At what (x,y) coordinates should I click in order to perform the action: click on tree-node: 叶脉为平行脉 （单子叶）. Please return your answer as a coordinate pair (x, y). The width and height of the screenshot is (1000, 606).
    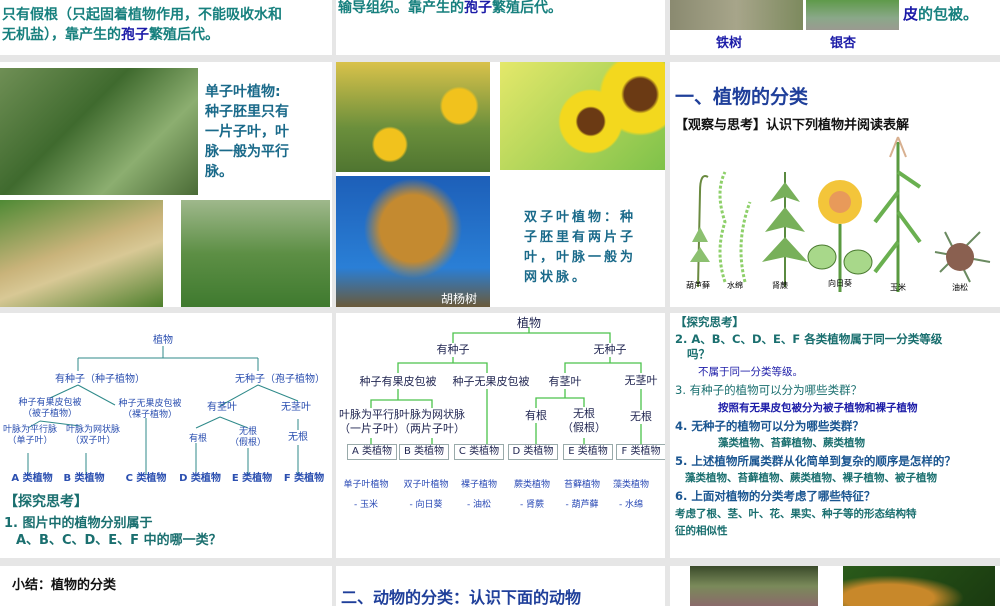
    Looking at the image, I should click on (30, 436).